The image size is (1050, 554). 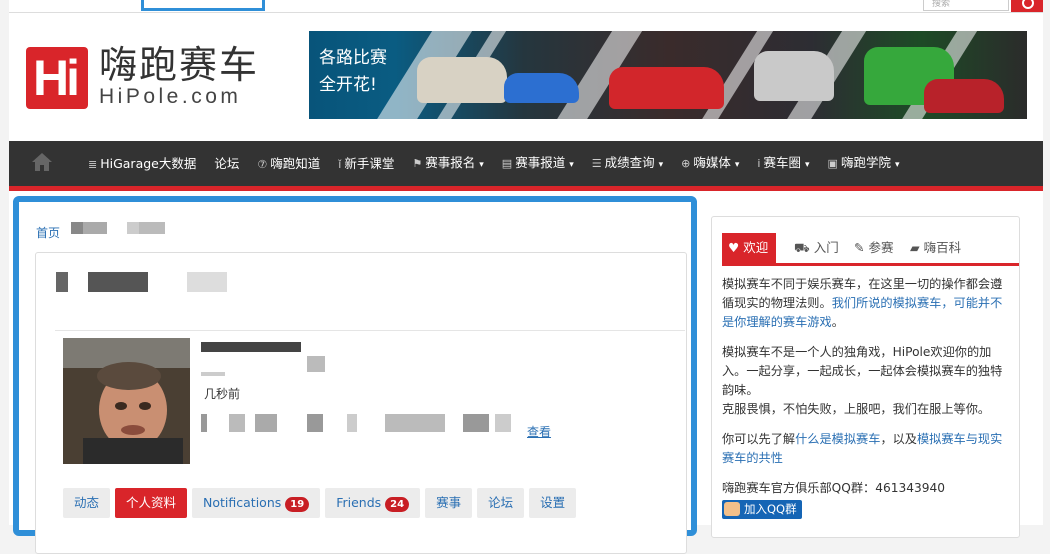 What do you see at coordinates (756, 247) in the screenshot?
I see `sidebar-tab-label: 欢迎` at bounding box center [756, 247].